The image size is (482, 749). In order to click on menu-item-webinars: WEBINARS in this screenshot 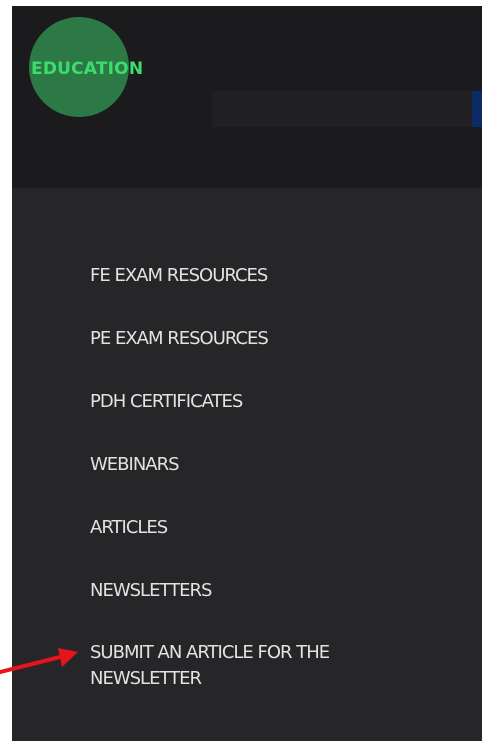, I will do `click(255, 464)`.